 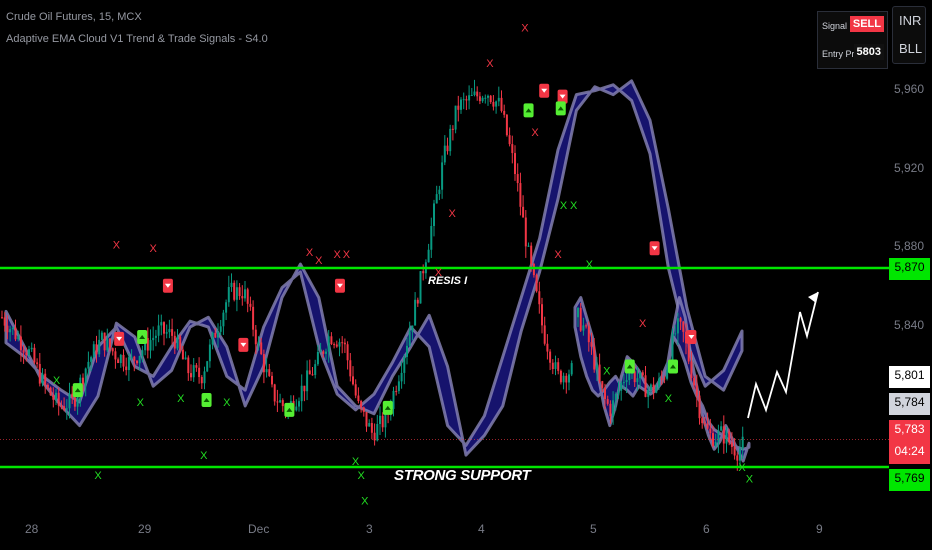 I want to click on x-tick-3: 3, so click(x=369, y=529).